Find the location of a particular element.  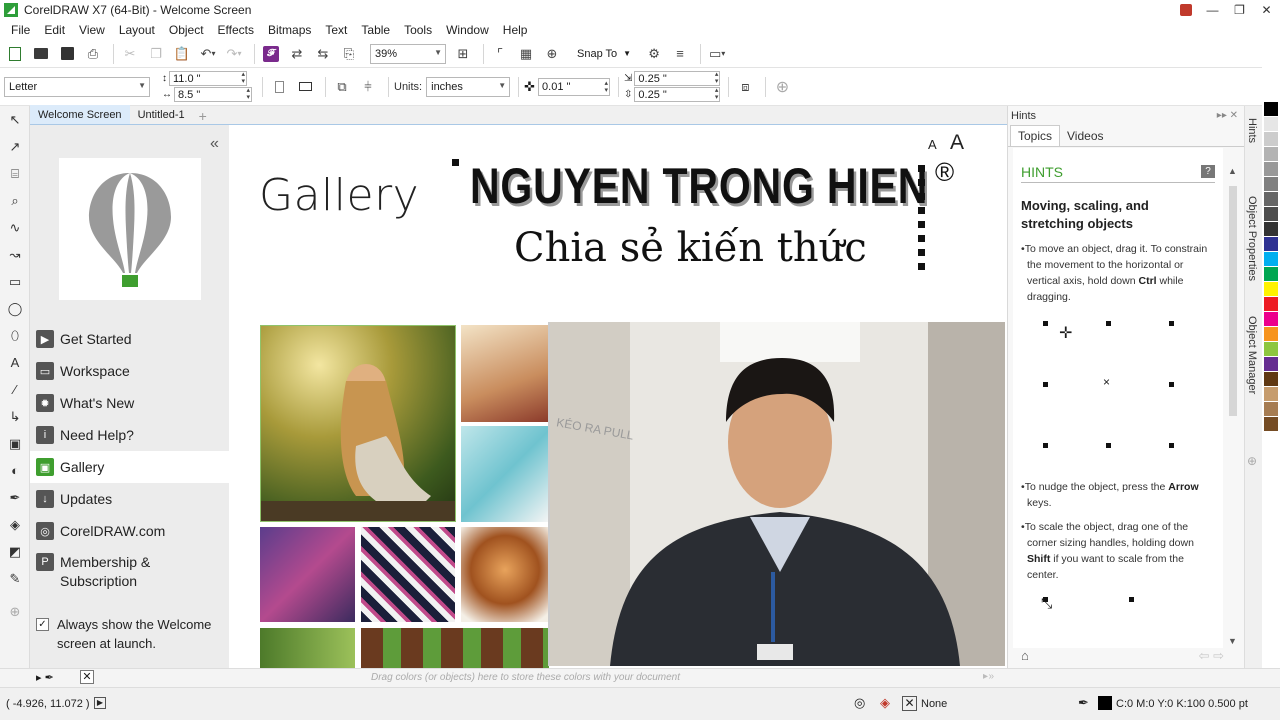

eyedropper-icon: ✒ is located at coordinates (15, 497).